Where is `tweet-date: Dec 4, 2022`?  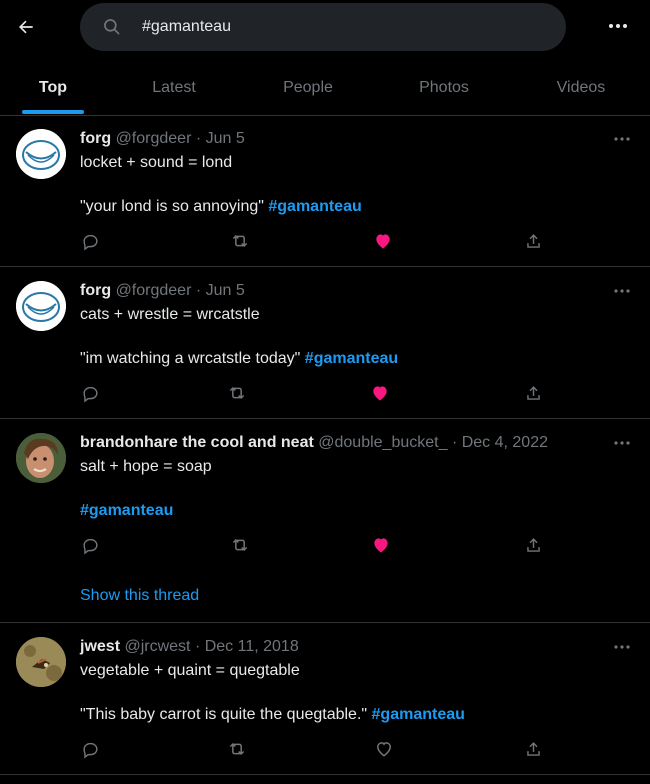
tweet-date: Dec 4, 2022 is located at coordinates (505, 442).